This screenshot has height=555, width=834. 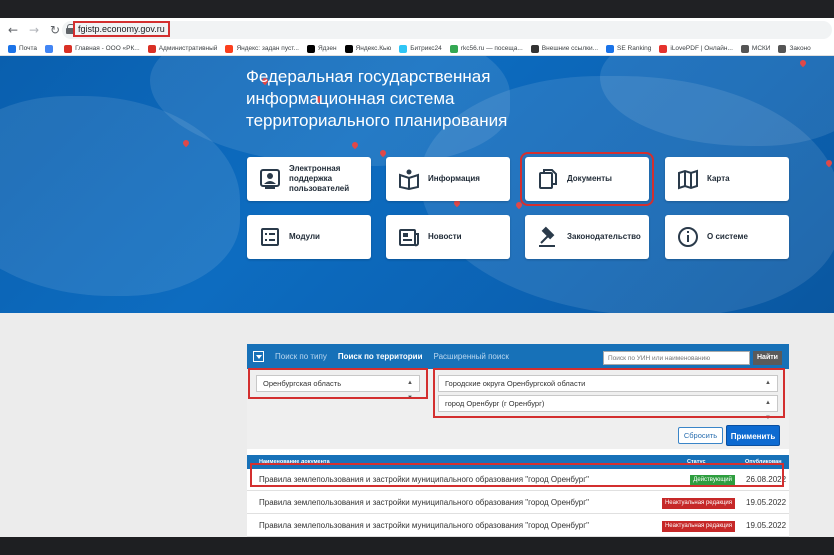 I want to click on bookmark-label: Битрикс24, so click(x=426, y=48).